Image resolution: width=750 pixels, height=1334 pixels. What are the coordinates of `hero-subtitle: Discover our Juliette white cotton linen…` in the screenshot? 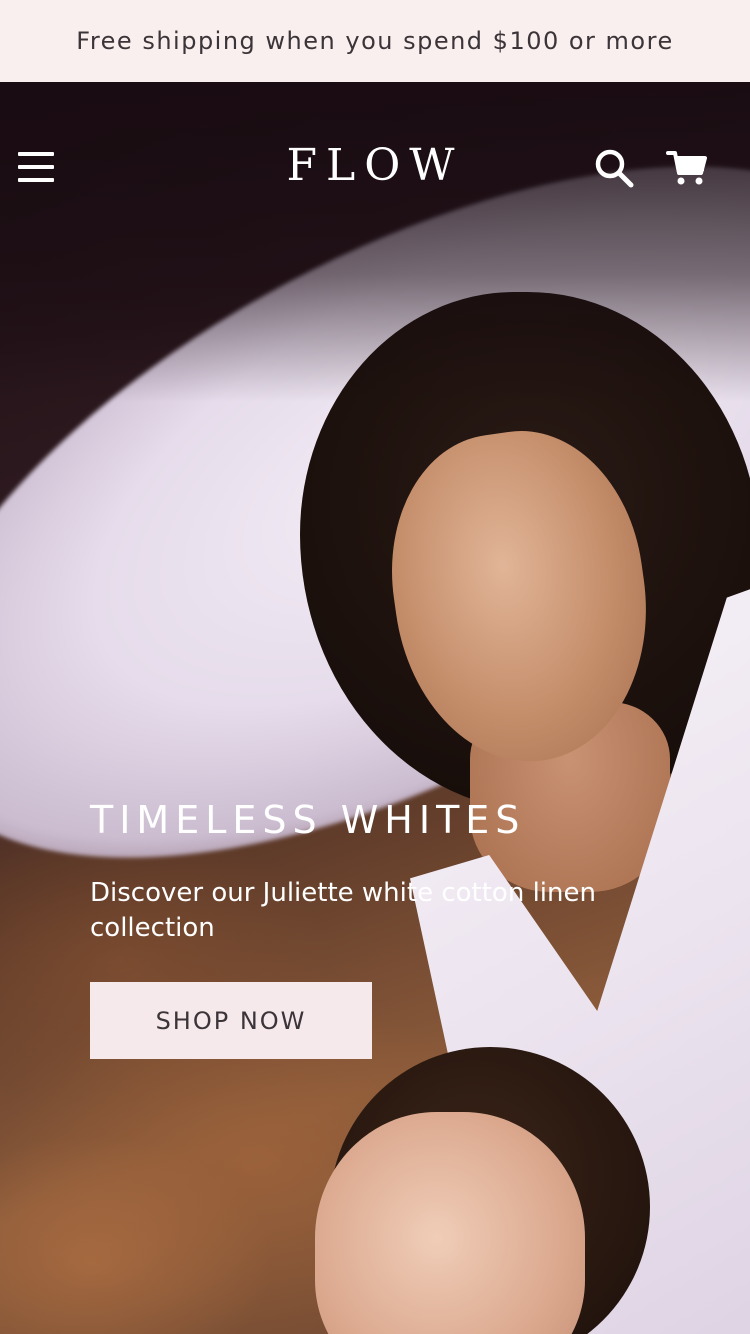 It's located at (343, 910).